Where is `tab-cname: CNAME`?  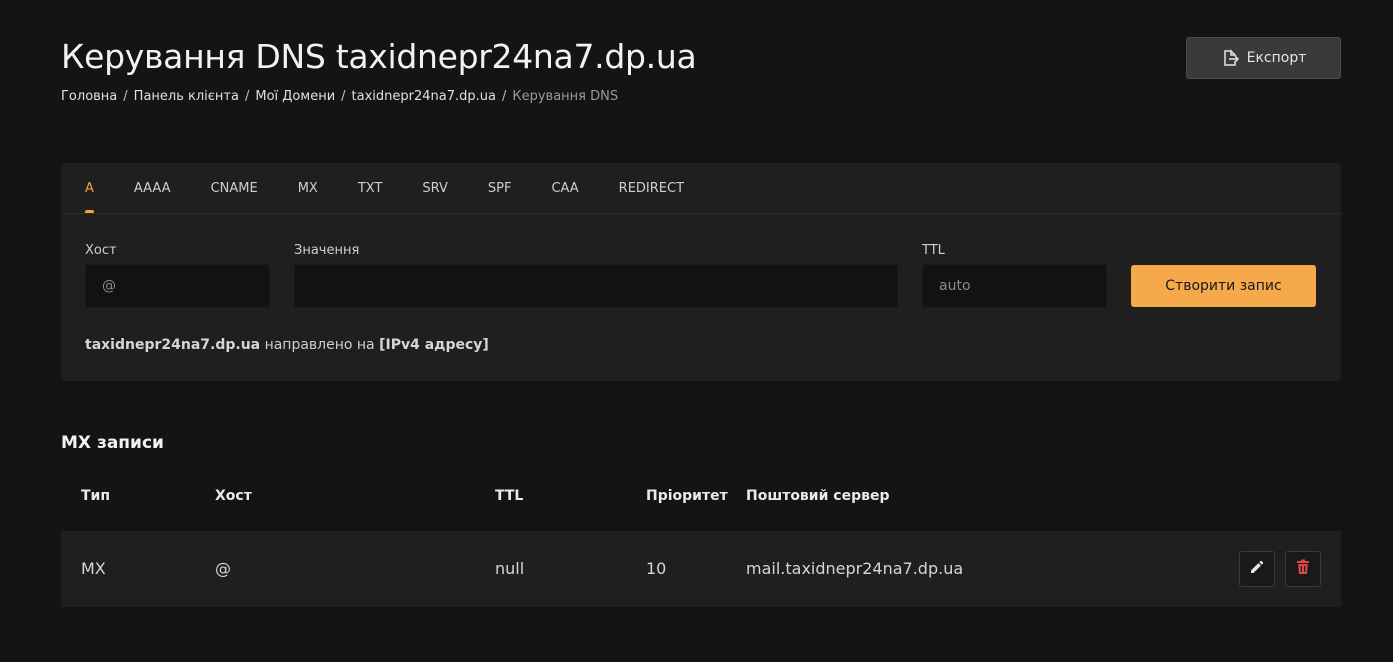
tab-cname: CNAME is located at coordinates (234, 188).